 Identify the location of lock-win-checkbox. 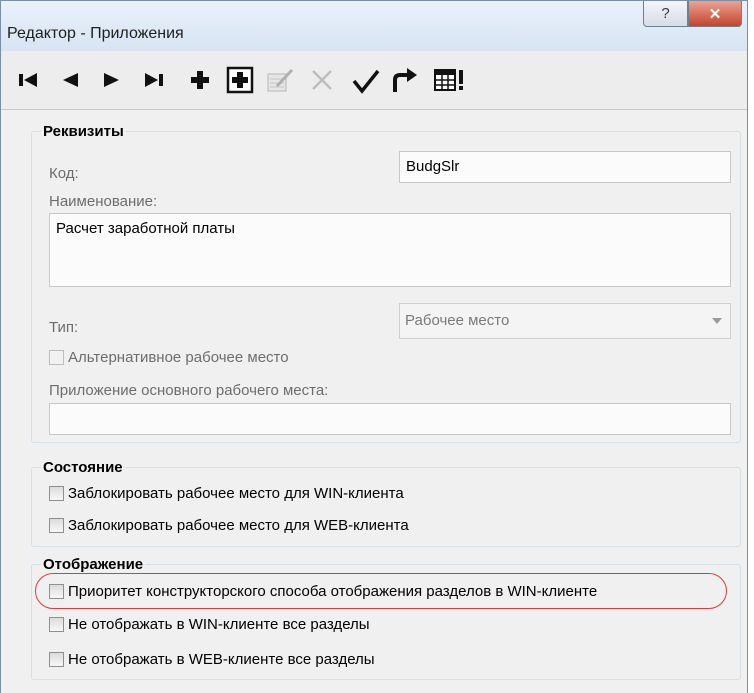
(56, 493).